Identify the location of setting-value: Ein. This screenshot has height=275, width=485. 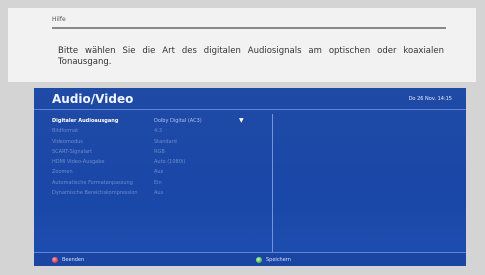
(158, 183).